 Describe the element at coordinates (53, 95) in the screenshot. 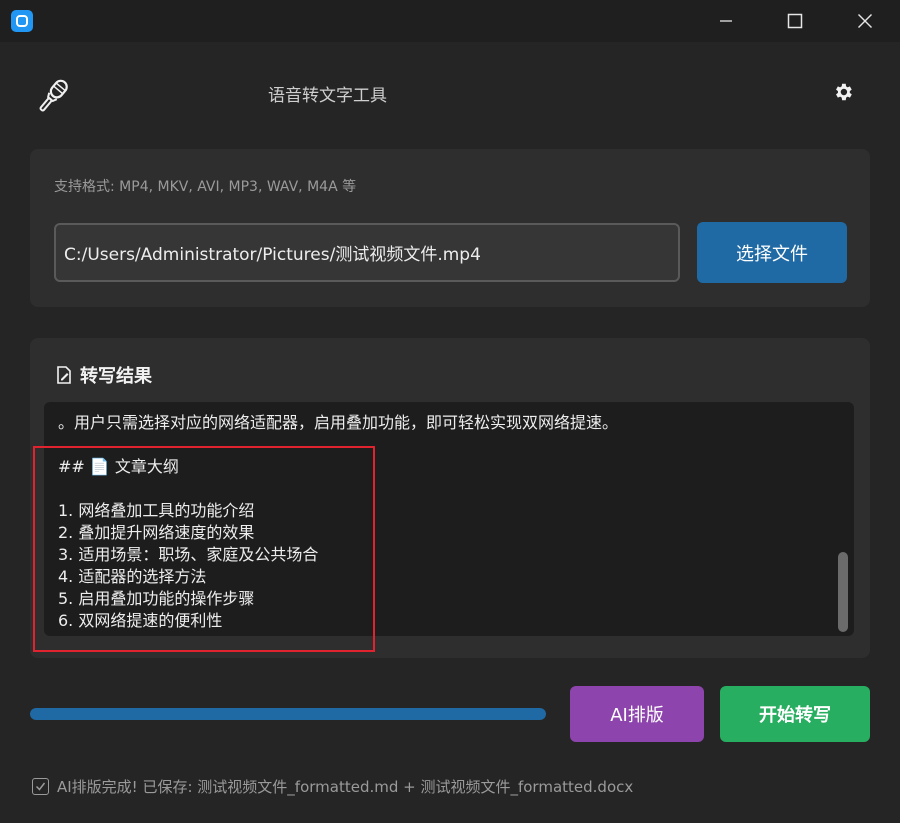

I see `microphone-icon` at that location.